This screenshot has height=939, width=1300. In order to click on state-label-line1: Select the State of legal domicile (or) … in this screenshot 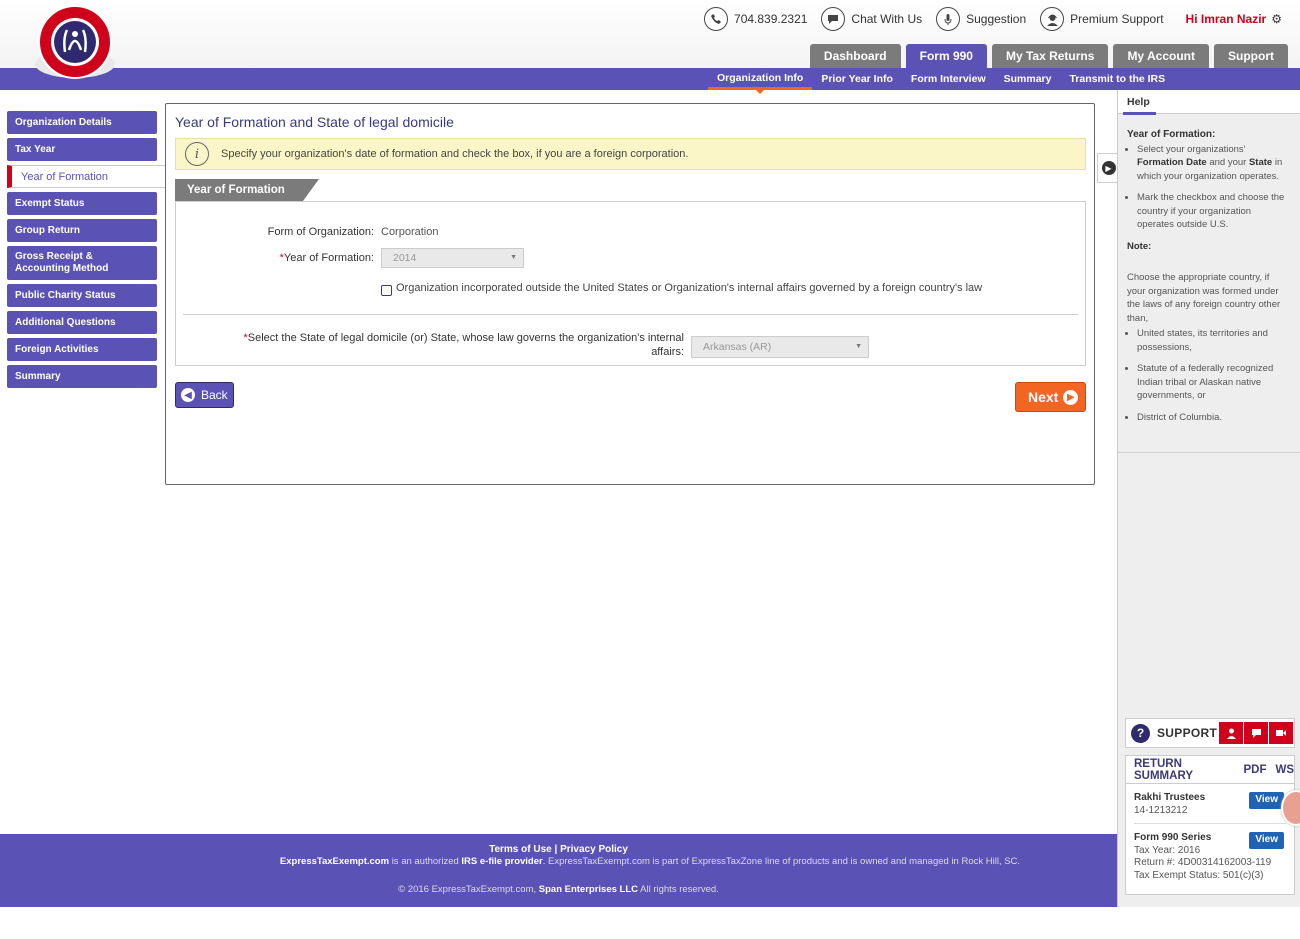, I will do `click(465, 338)`.